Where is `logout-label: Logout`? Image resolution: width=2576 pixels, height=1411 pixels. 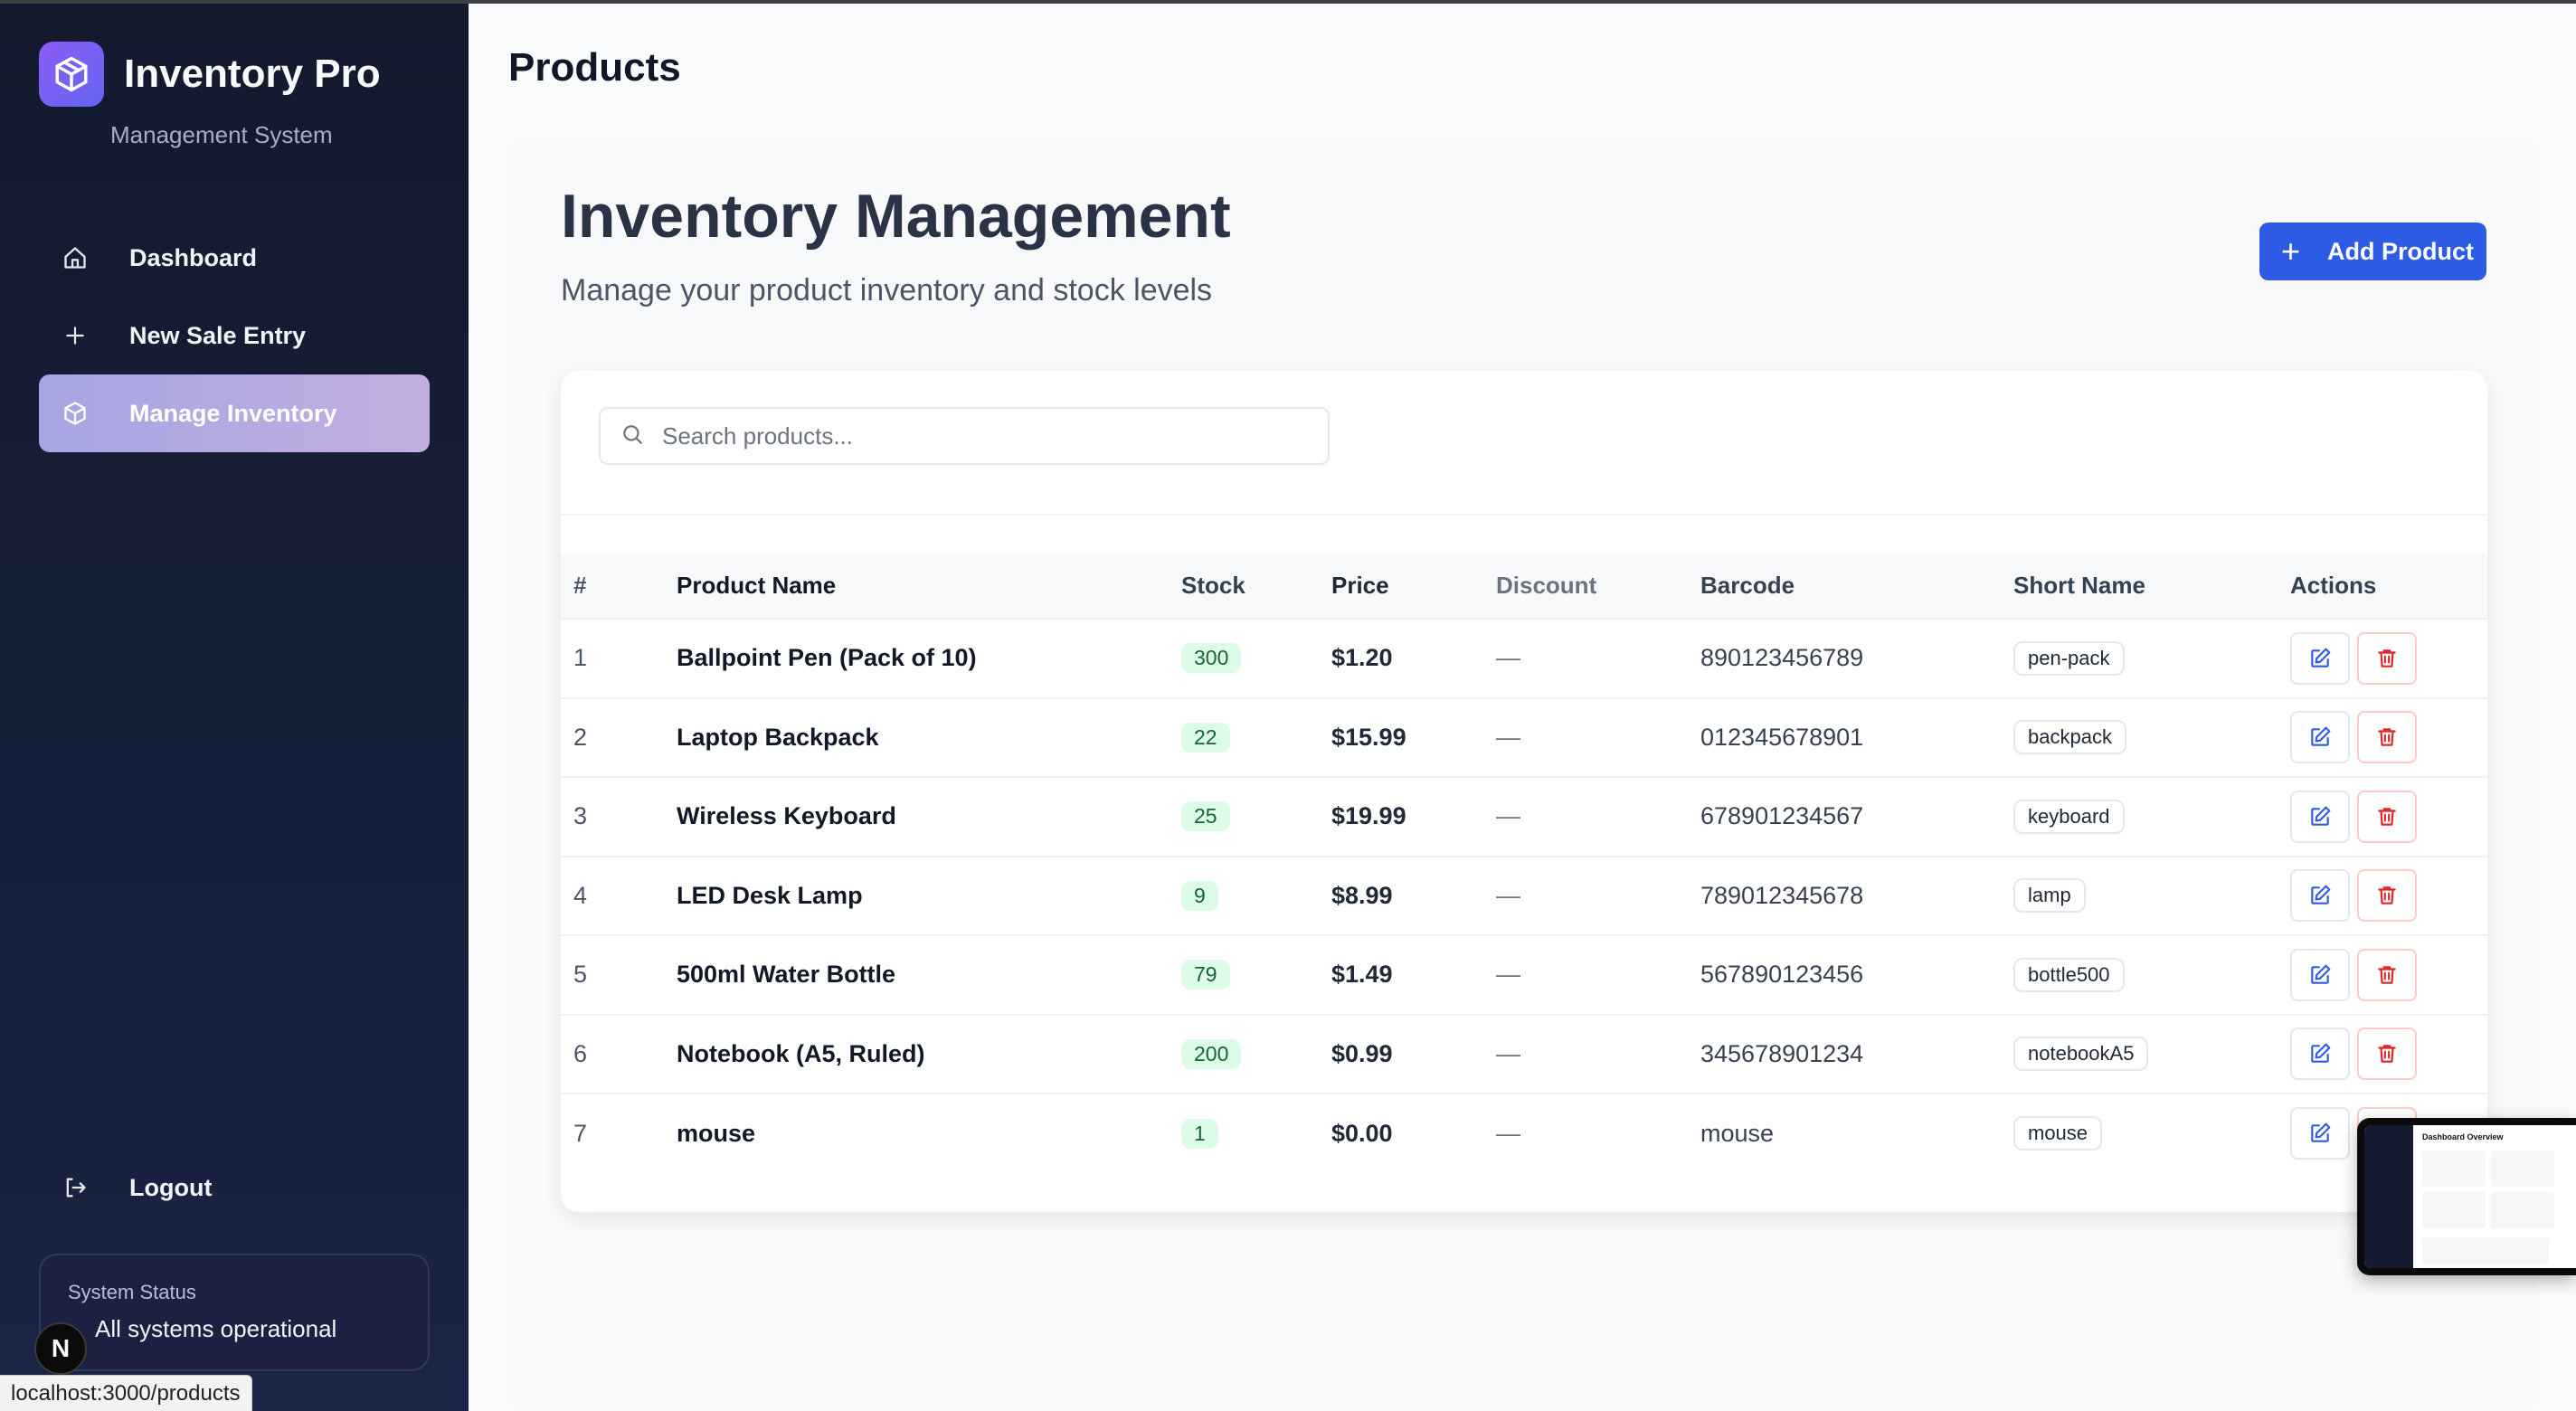 logout-label: Logout is located at coordinates (171, 1187).